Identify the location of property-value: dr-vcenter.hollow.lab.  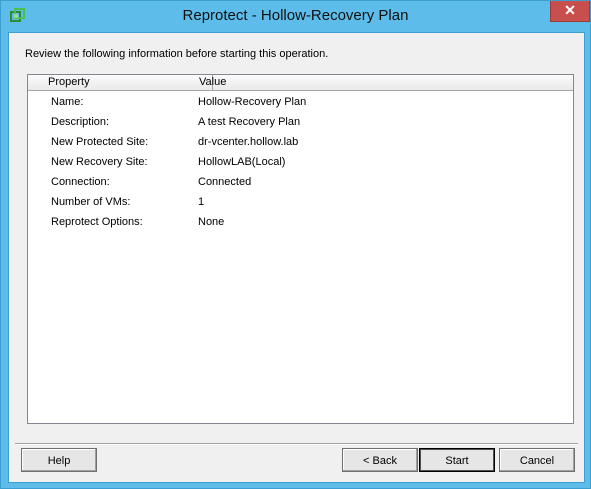
(248, 142).